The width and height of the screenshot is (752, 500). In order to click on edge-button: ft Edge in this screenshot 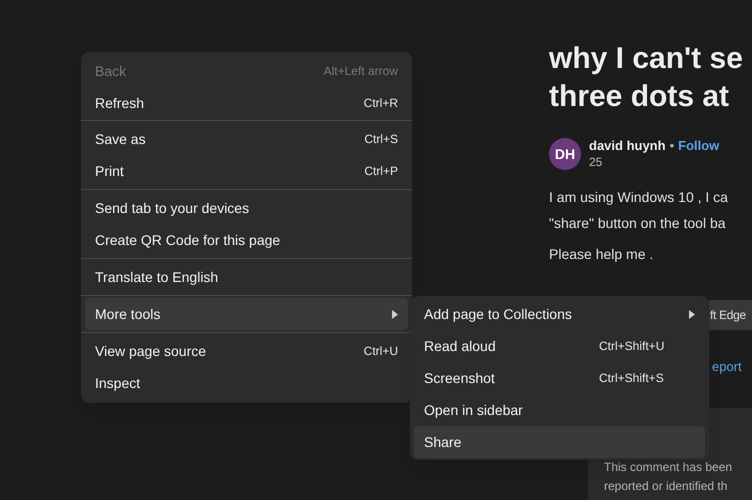, I will do `click(730, 315)`.